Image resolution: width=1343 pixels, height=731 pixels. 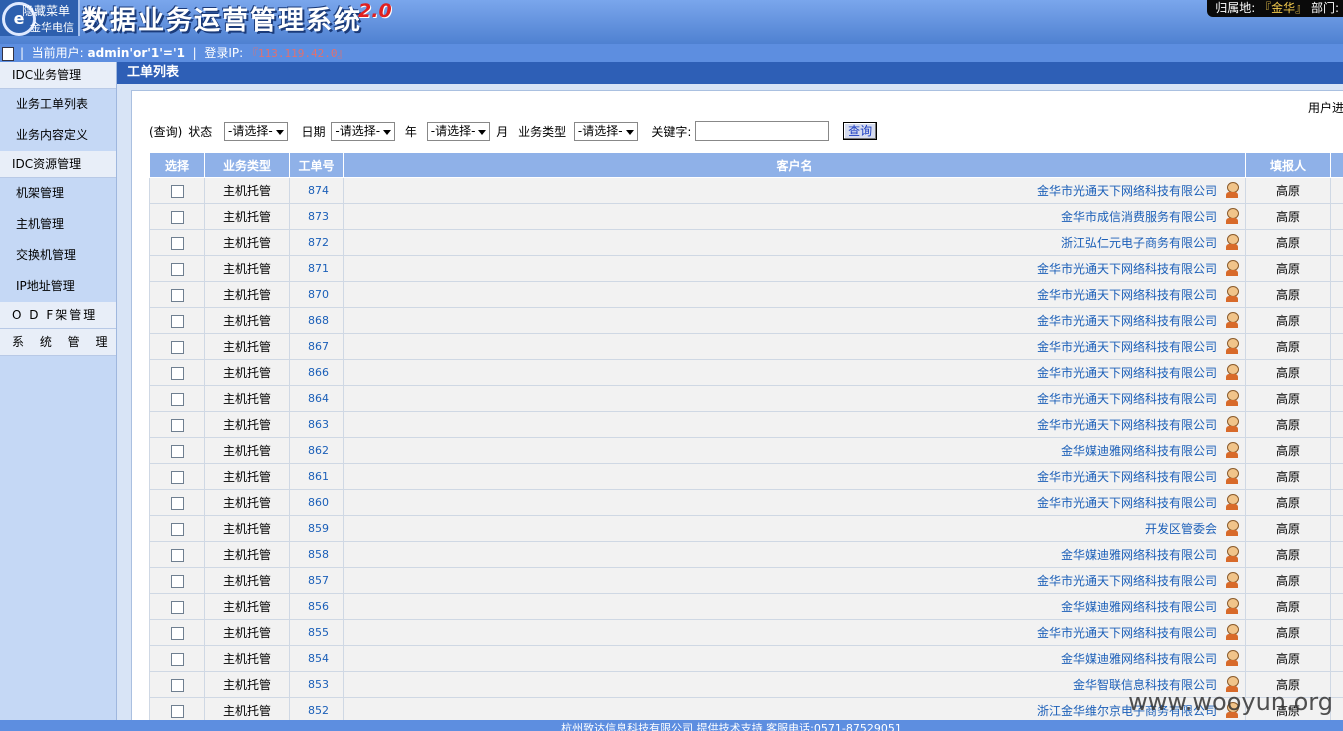 I want to click on order-no-link: 853, so click(x=316, y=684).